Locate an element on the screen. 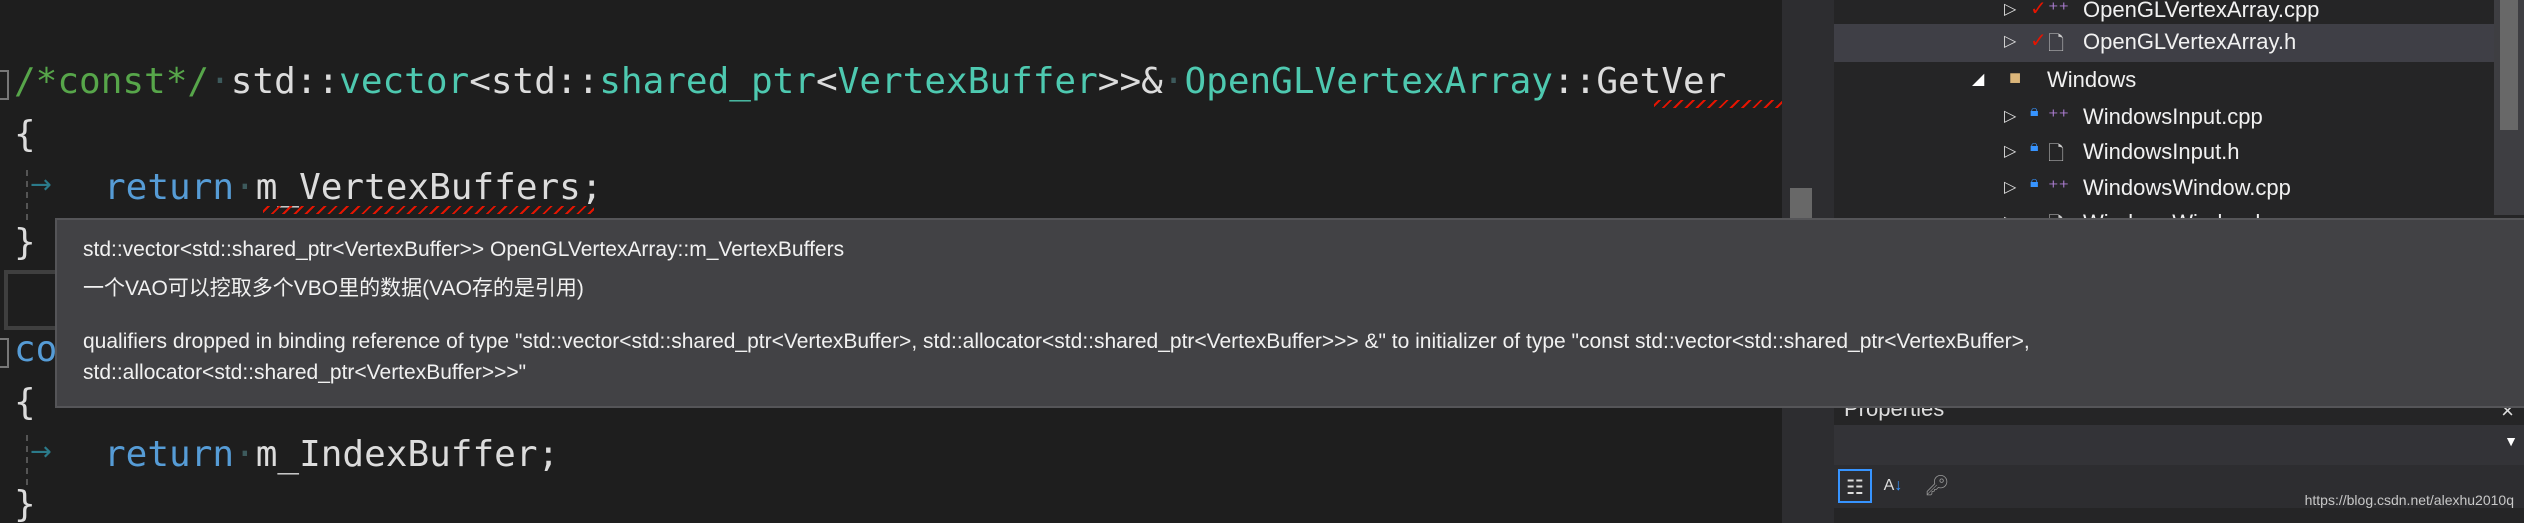  code-line-4: } is located at coordinates (25, 242).